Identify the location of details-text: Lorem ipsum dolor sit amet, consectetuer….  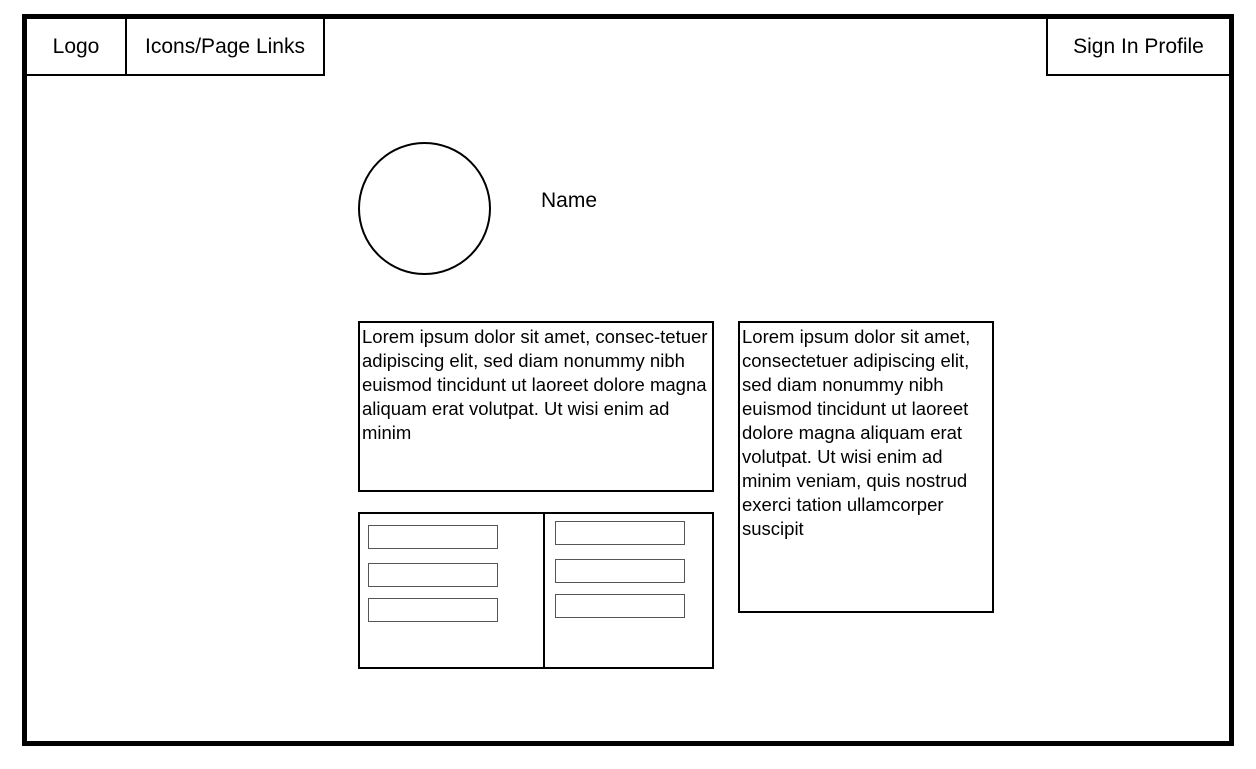
(856, 432).